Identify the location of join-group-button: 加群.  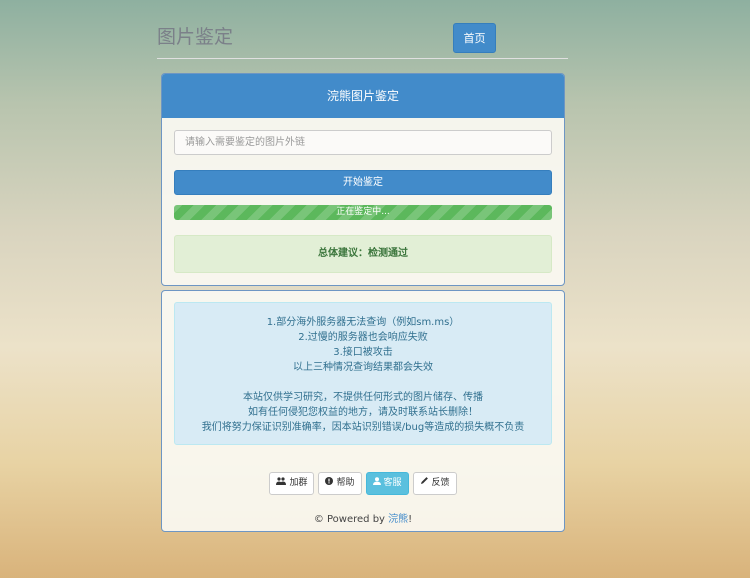
(292, 483).